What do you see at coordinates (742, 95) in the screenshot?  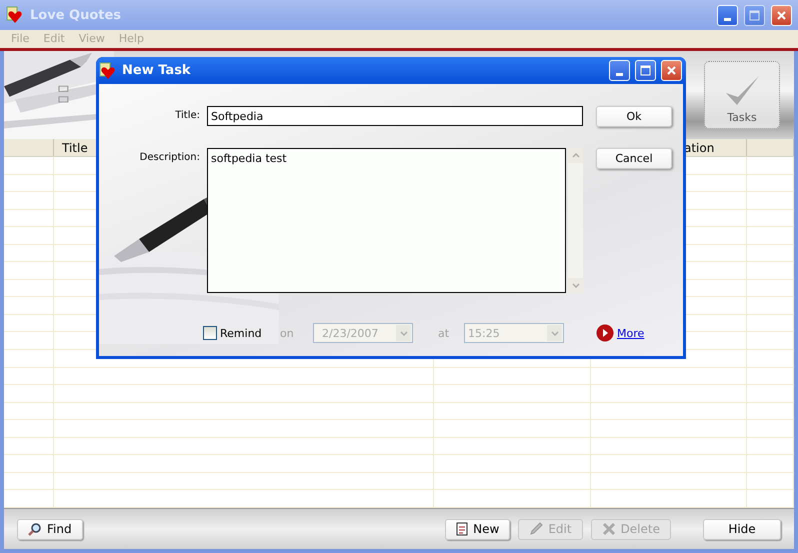 I see `tasks-button: Tasks` at bounding box center [742, 95].